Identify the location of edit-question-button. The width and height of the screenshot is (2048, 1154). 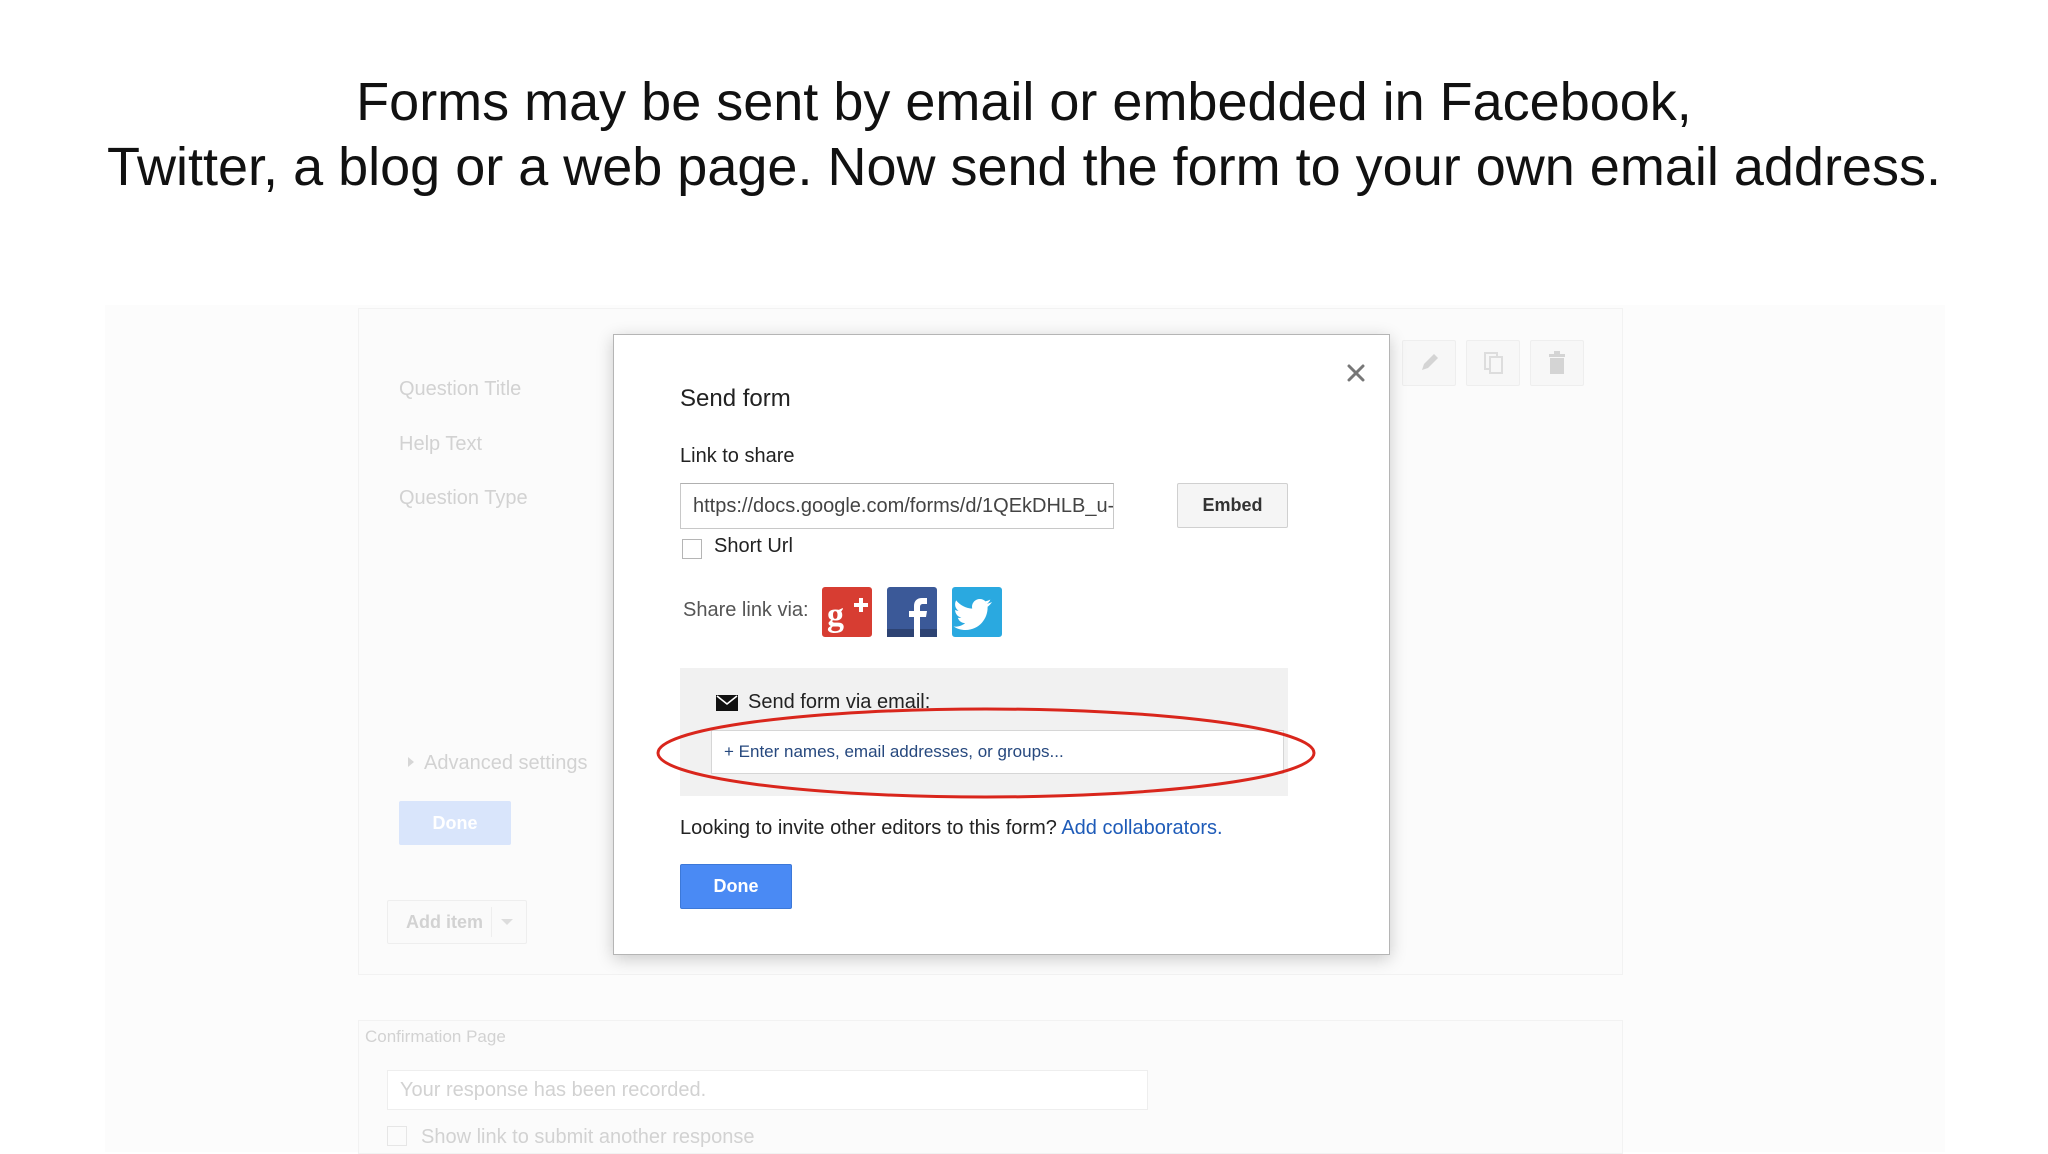
(1429, 363).